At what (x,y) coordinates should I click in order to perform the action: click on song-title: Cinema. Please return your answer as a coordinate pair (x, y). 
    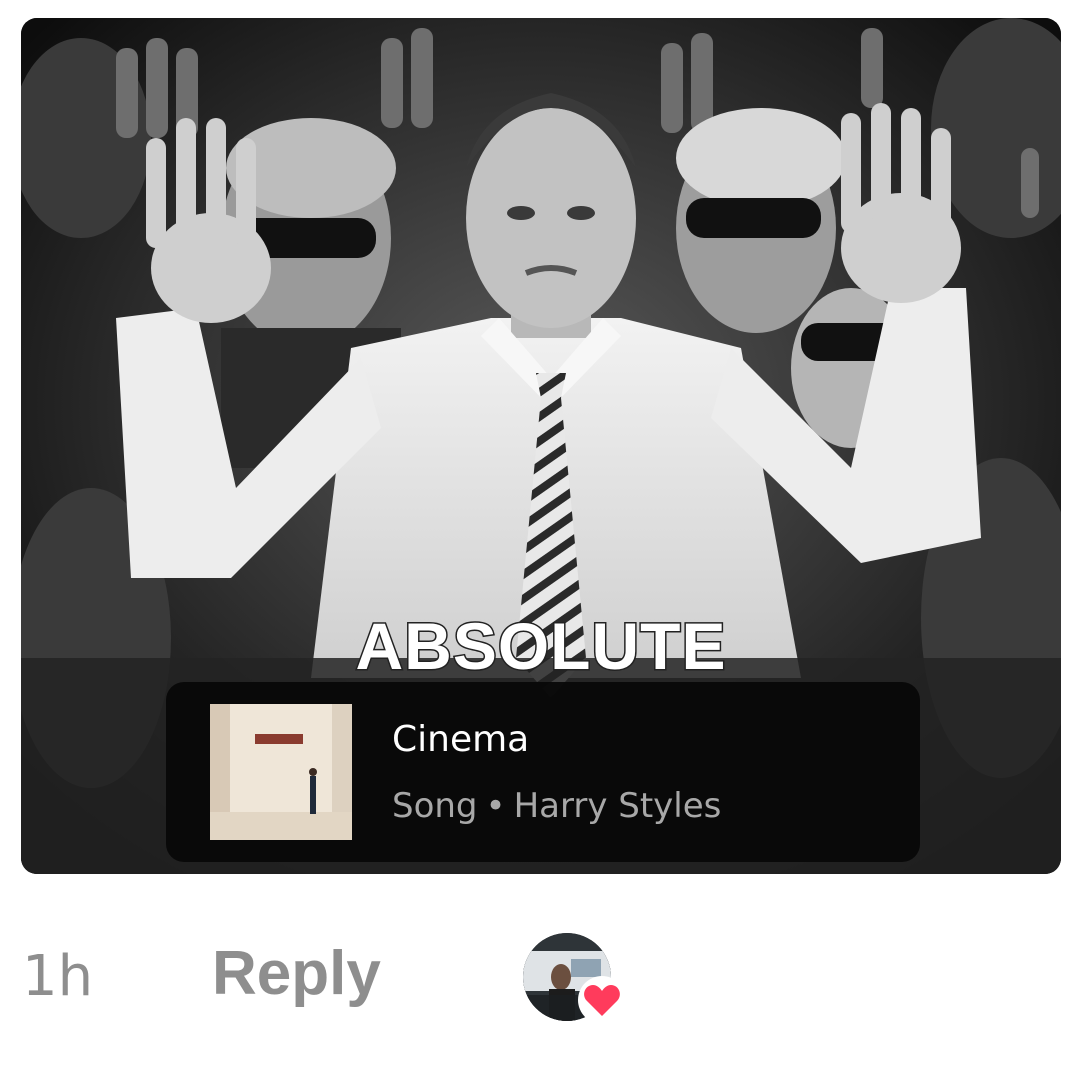
    Looking at the image, I should click on (461, 739).